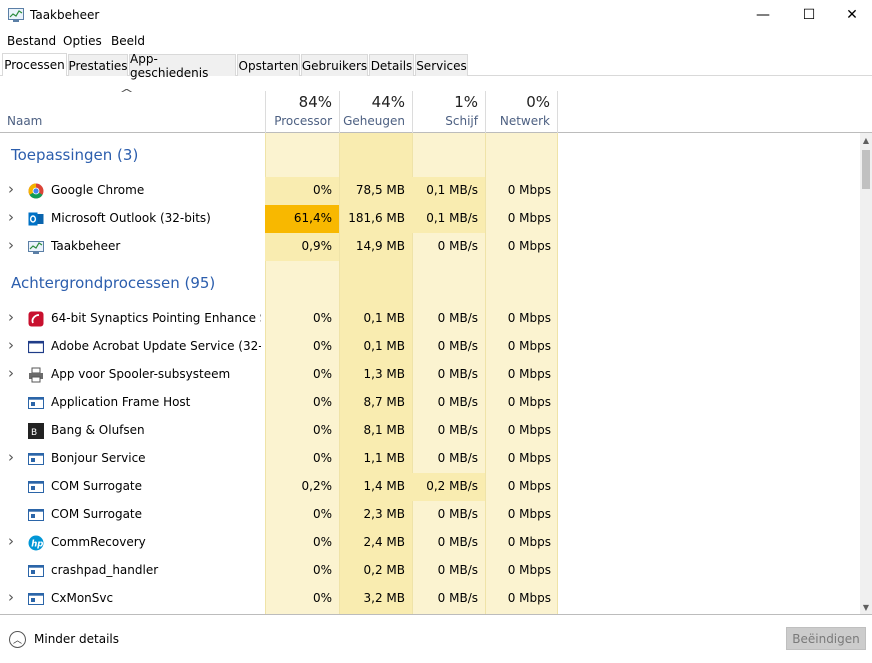 Image resolution: width=872 pixels, height=663 pixels. What do you see at coordinates (302, 112) in the screenshot?
I see `column-processor: 84% Processor` at bounding box center [302, 112].